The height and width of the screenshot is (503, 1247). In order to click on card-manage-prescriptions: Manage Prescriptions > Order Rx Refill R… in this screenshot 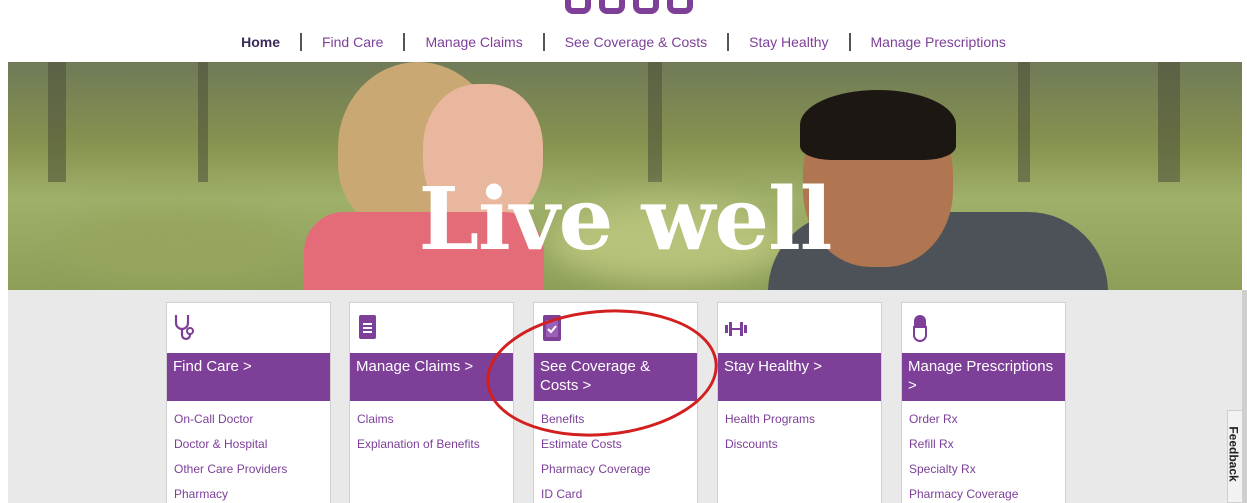, I will do `click(983, 402)`.